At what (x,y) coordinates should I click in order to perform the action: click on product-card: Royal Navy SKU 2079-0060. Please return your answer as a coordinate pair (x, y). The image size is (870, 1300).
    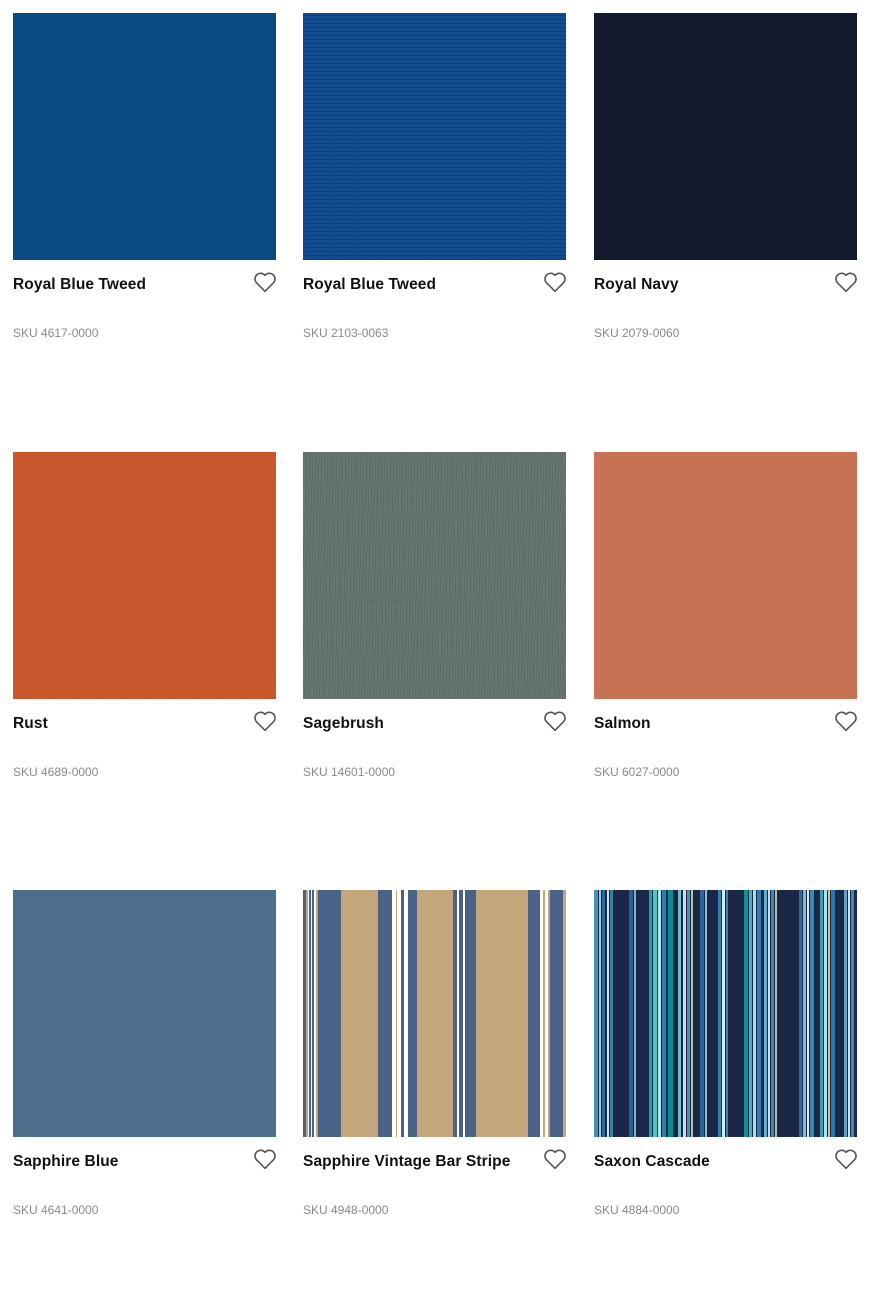
    Looking at the image, I should click on (726, 183).